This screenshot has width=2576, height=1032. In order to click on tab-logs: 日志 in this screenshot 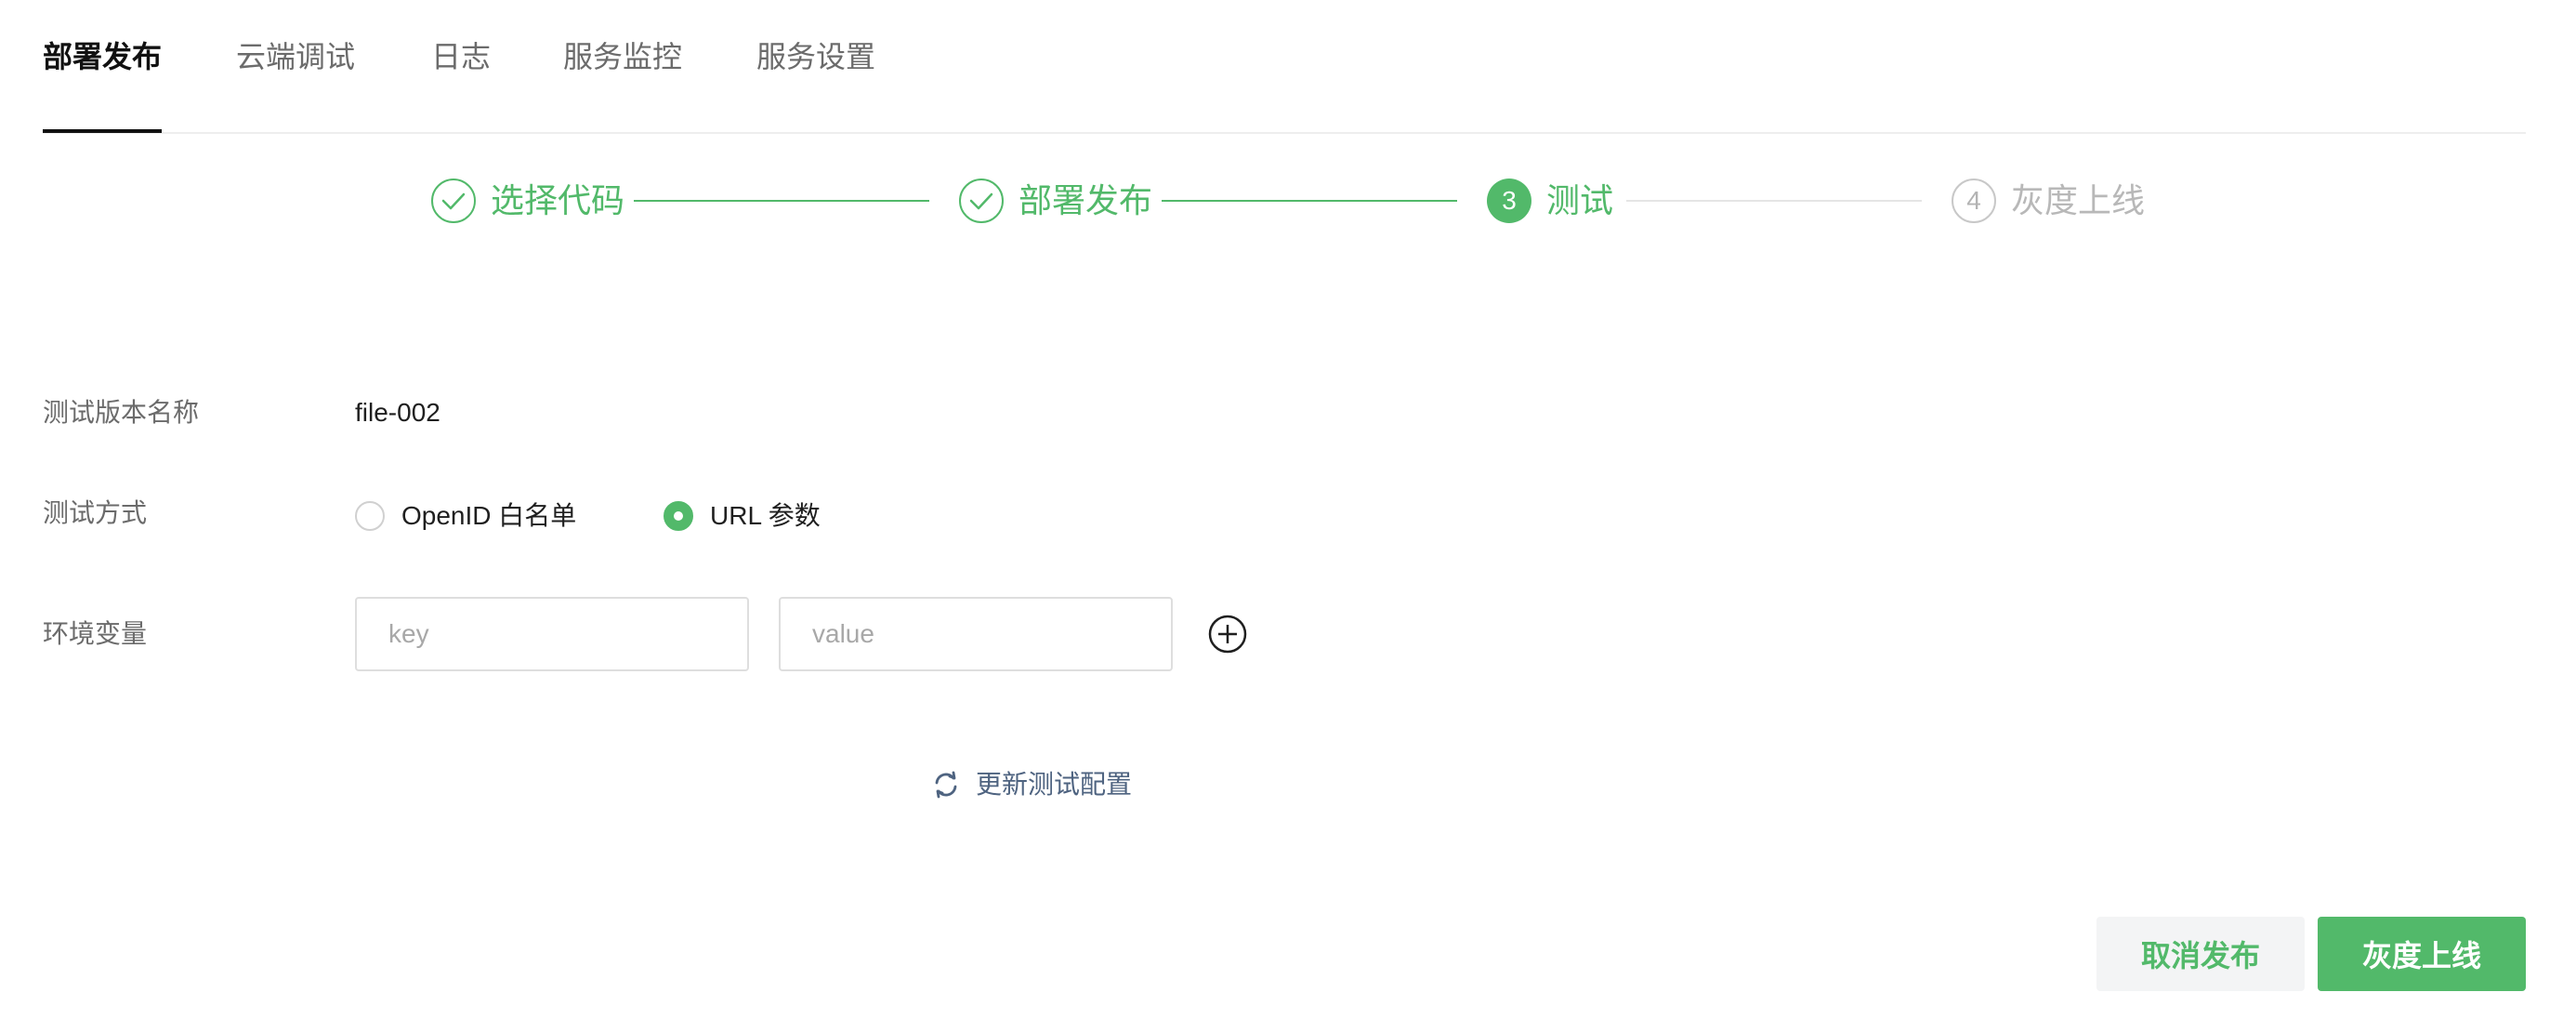, I will do `click(461, 56)`.